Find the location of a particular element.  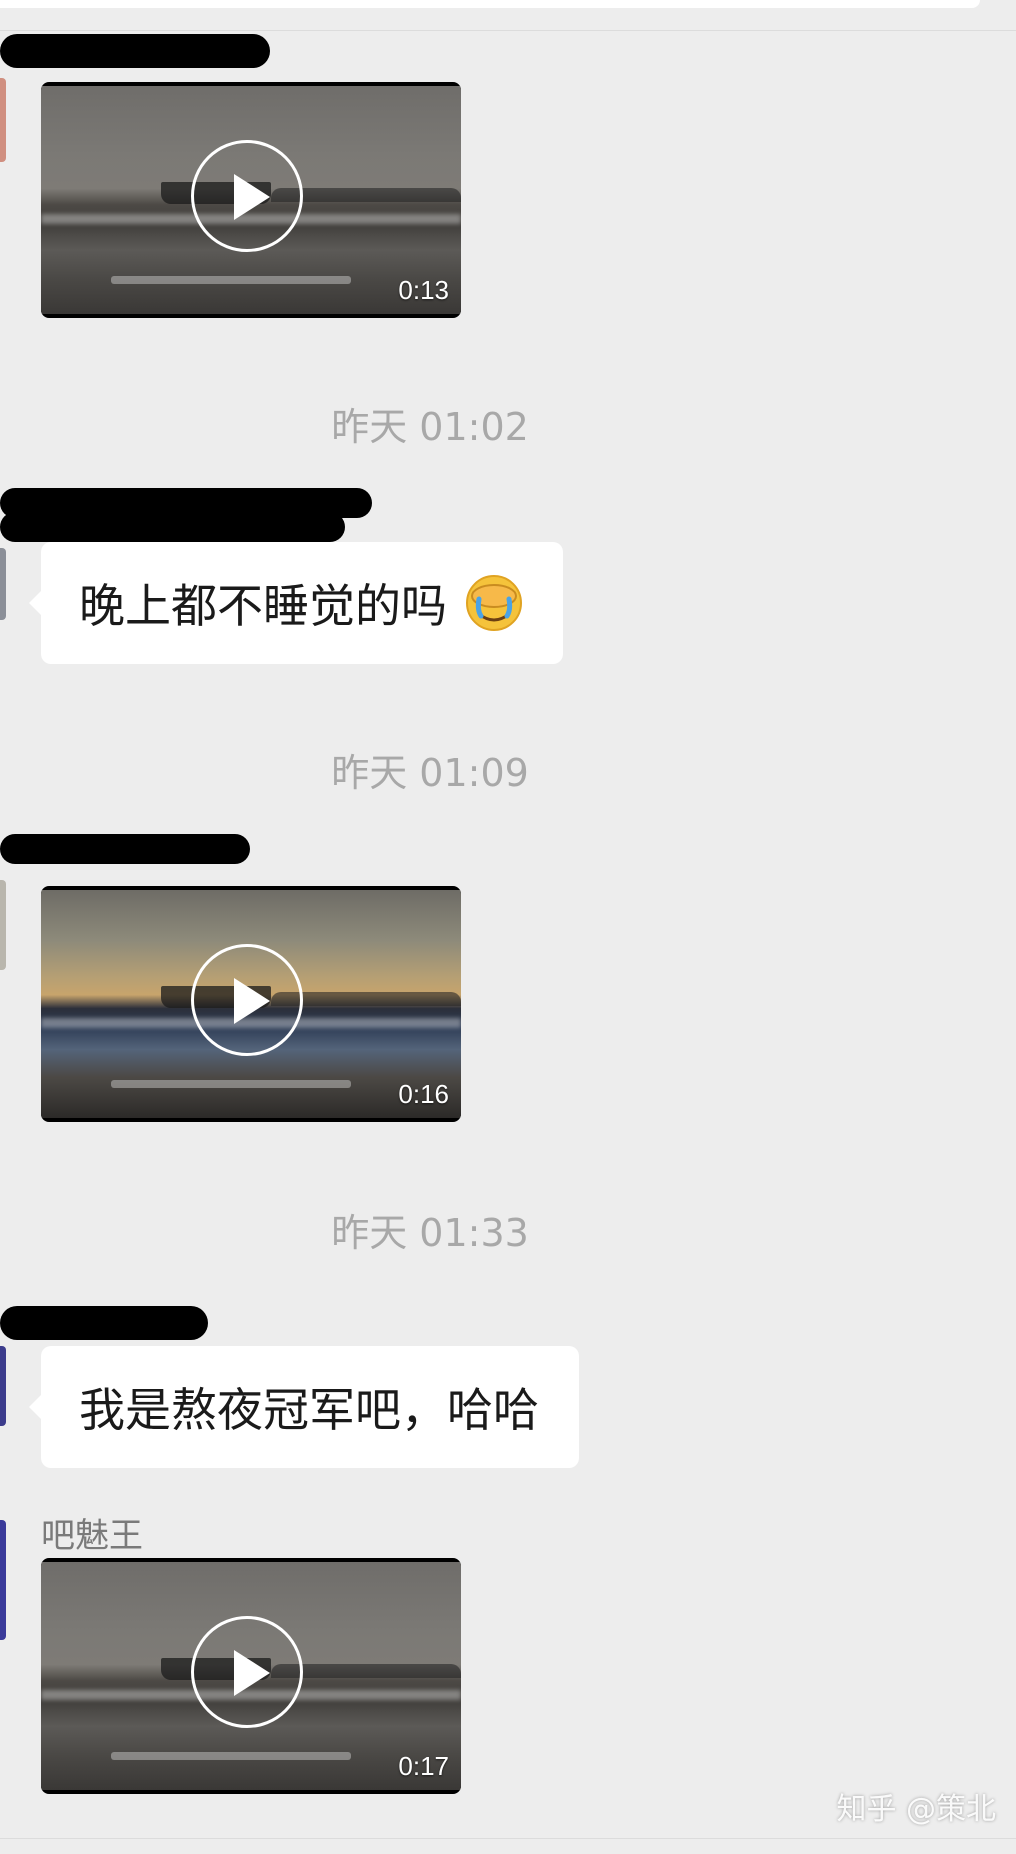

text-message-bubble: 晚上都不睡觉的吗 is located at coordinates (296, 603).